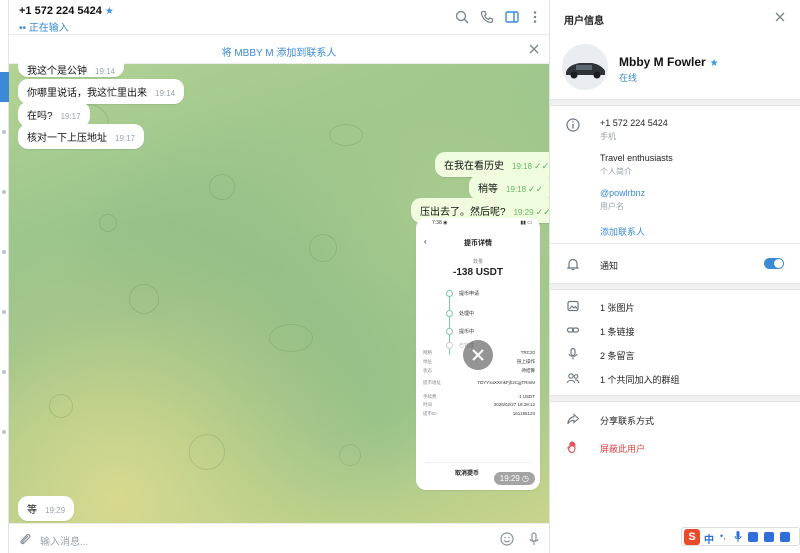 The image size is (800, 553). I want to click on signal-battery-icon: ▮▮ ▭, so click(526, 223).